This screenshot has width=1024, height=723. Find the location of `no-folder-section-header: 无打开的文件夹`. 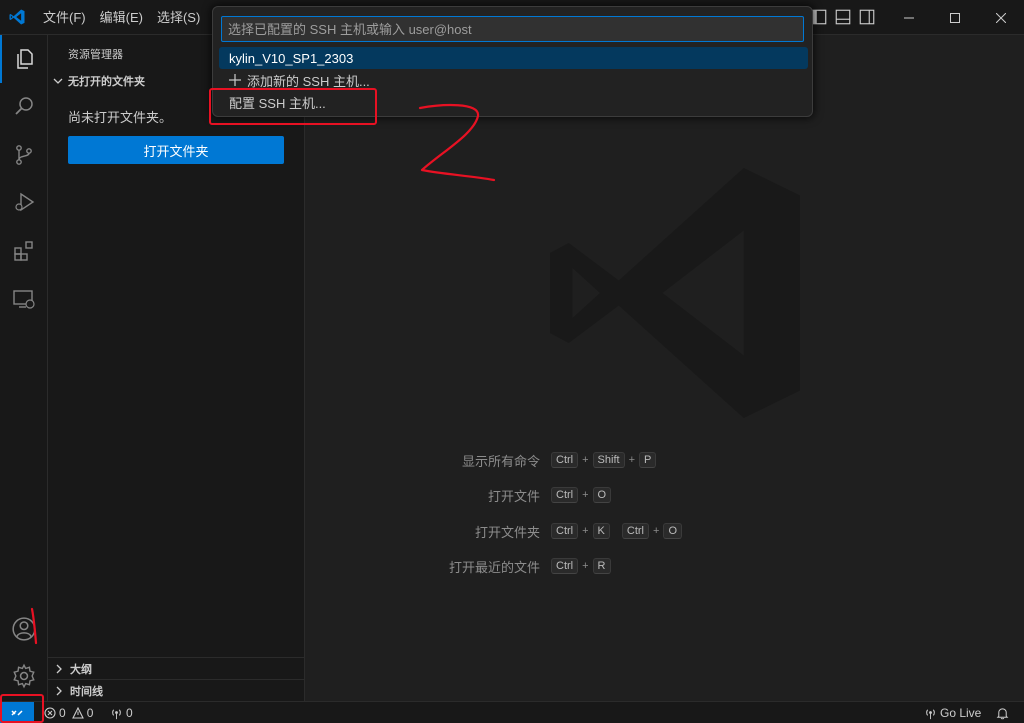

no-folder-section-header: 无打开的文件夹 is located at coordinates (98, 81).